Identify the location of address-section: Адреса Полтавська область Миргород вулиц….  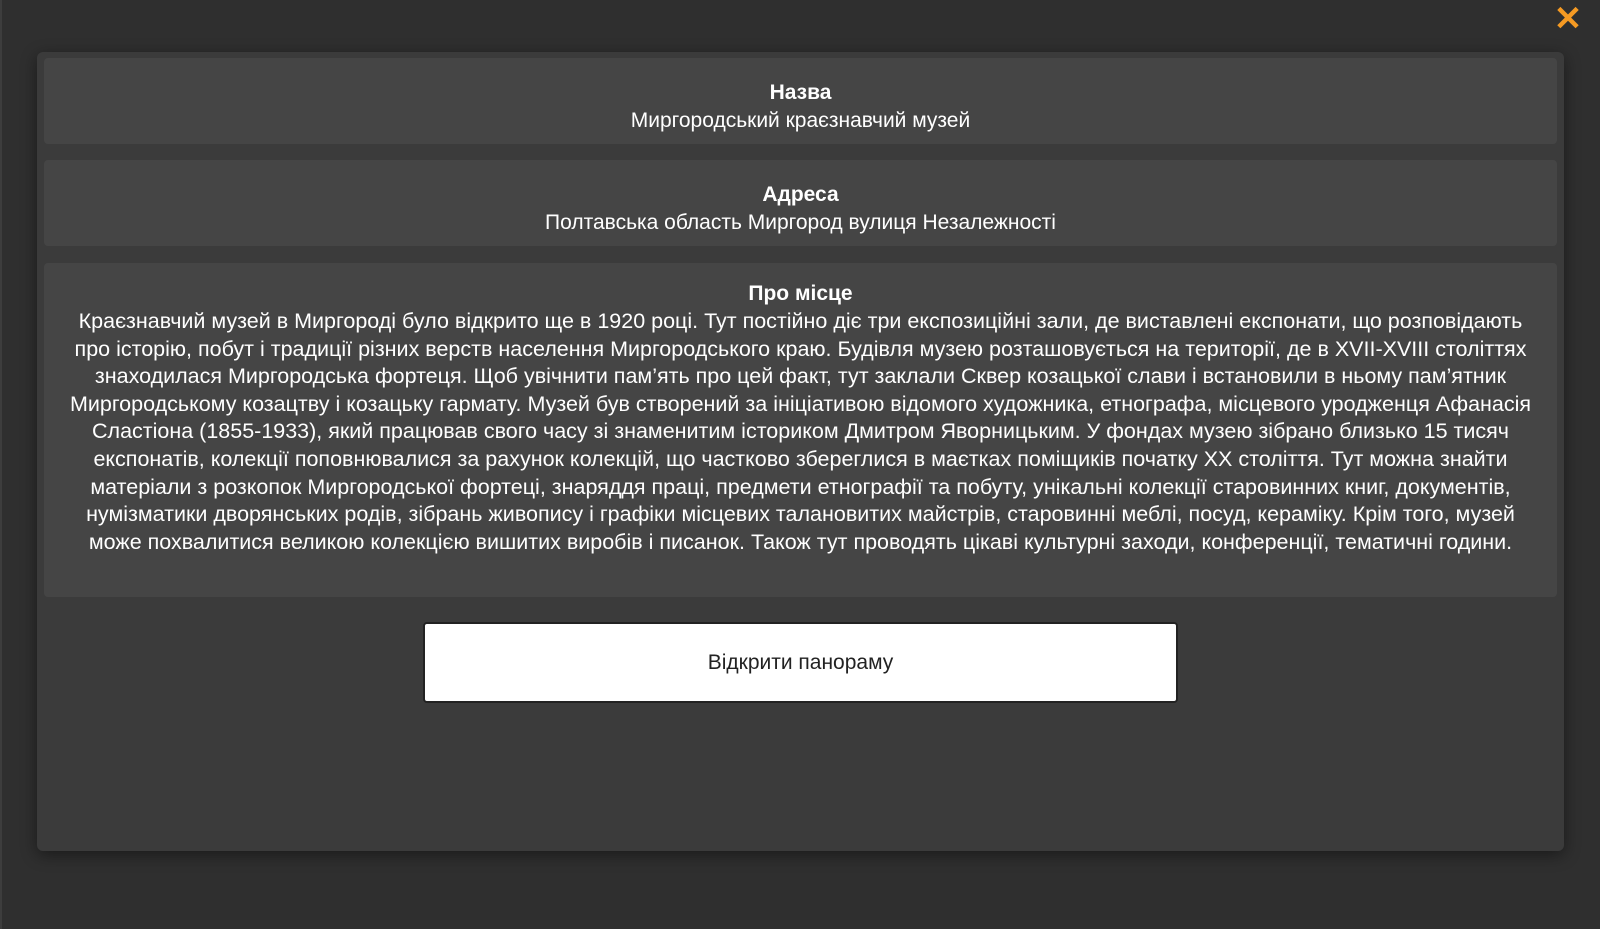
(800, 203).